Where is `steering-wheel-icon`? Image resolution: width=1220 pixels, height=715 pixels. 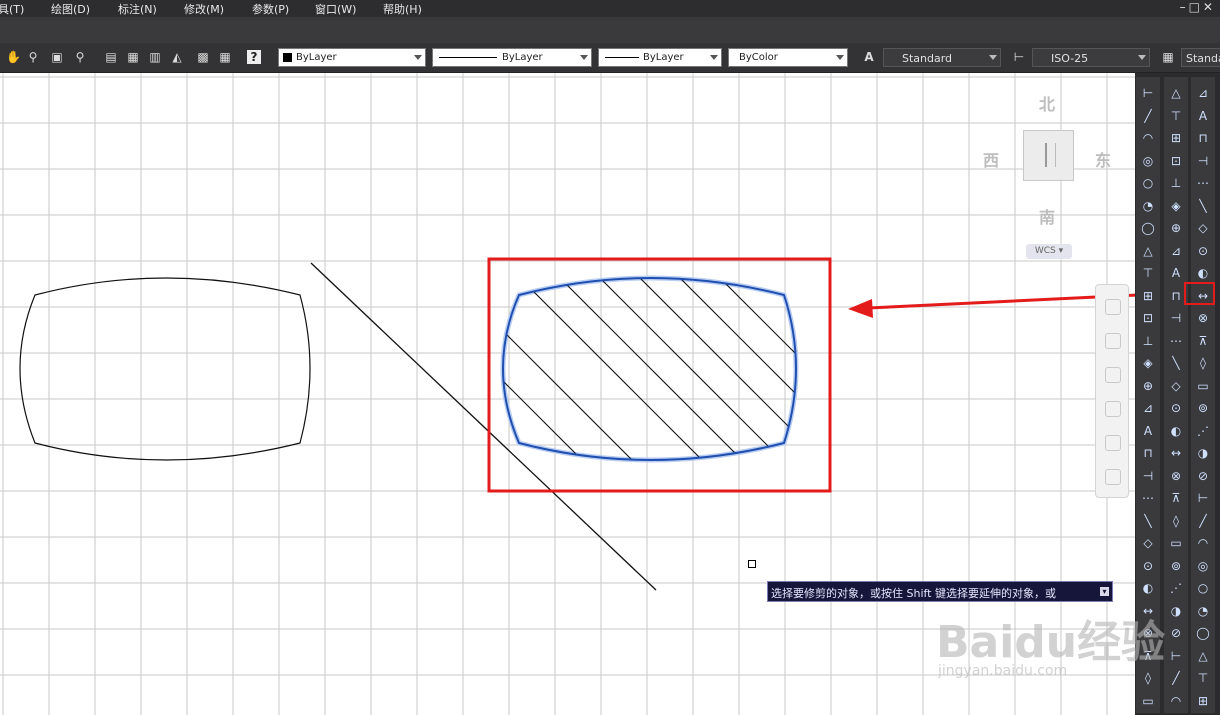
steering-wheel-icon is located at coordinates (1113, 307).